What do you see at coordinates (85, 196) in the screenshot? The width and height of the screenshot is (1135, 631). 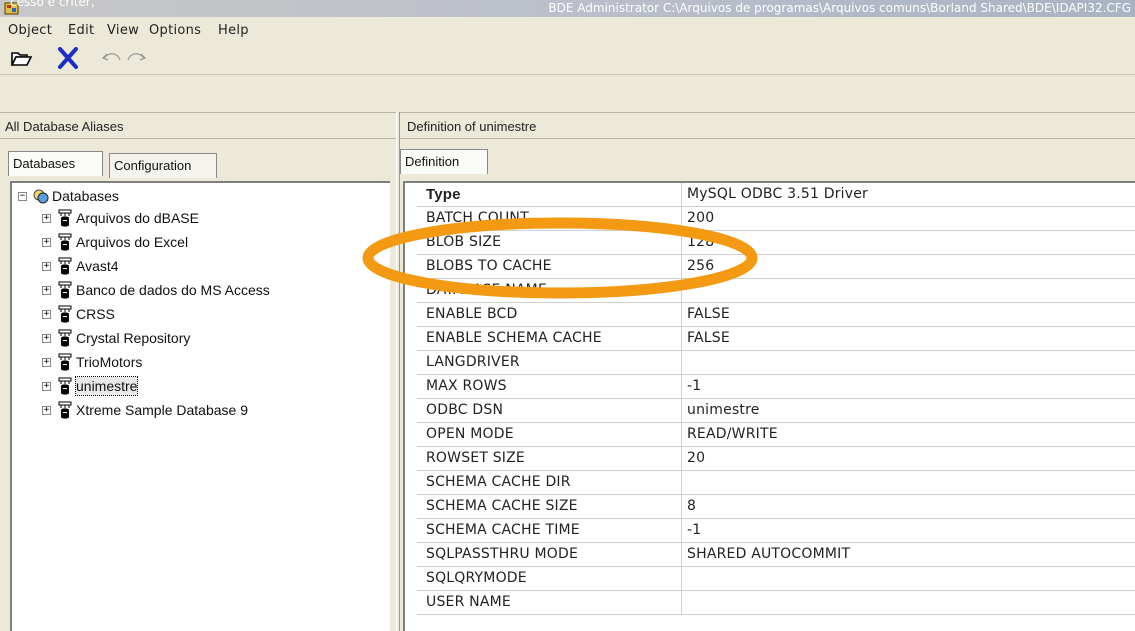 I see `tree-root-databases: Databases` at bounding box center [85, 196].